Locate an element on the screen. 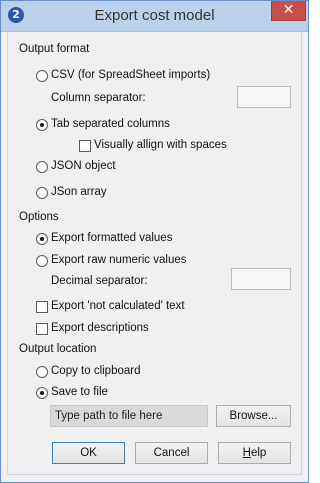  column-separator-label: Column separator: is located at coordinates (98, 98).